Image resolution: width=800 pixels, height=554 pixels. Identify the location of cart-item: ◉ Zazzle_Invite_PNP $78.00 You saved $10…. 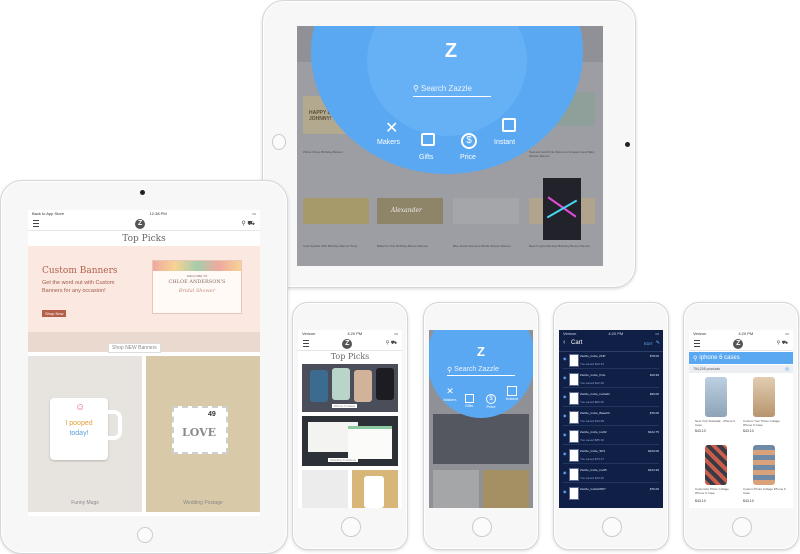
(611, 360).